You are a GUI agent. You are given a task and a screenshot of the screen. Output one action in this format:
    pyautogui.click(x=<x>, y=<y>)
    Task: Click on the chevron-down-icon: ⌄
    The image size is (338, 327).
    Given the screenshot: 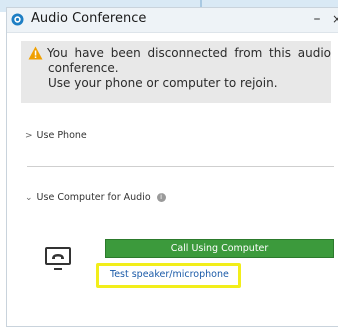 What is the action you would take?
    pyautogui.click(x=29, y=198)
    